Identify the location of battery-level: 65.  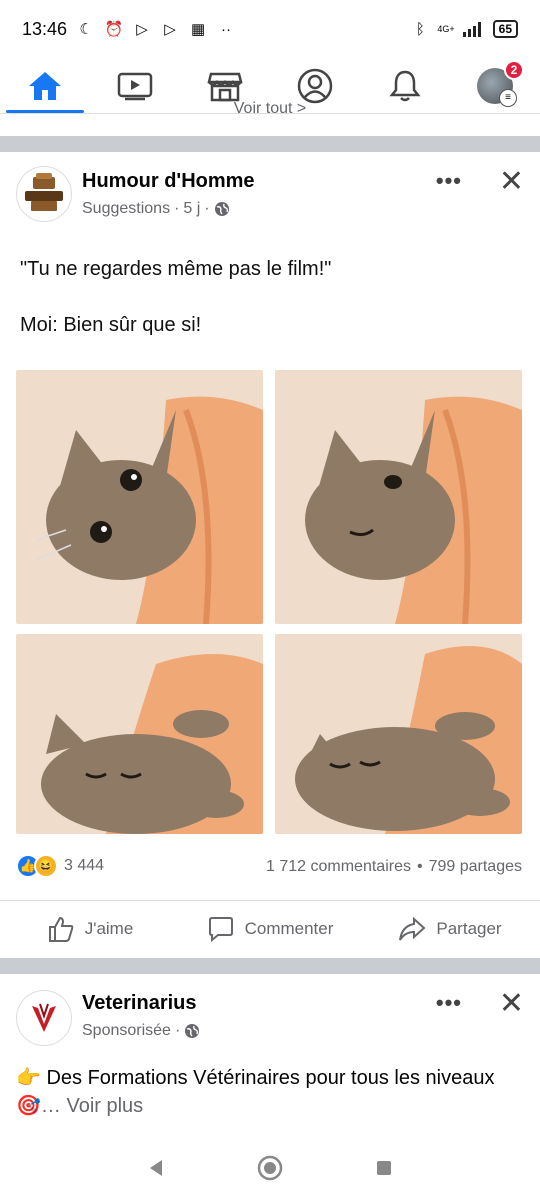
(505, 29).